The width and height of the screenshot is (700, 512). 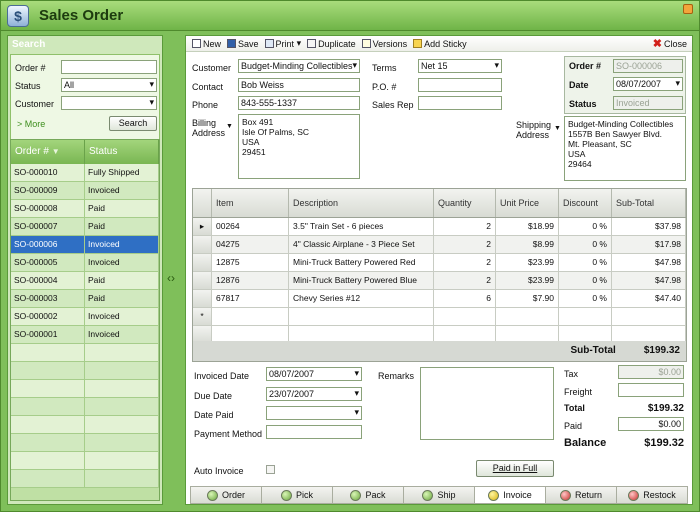 What do you see at coordinates (270, 469) in the screenshot?
I see `auto-invoice-checkbox` at bounding box center [270, 469].